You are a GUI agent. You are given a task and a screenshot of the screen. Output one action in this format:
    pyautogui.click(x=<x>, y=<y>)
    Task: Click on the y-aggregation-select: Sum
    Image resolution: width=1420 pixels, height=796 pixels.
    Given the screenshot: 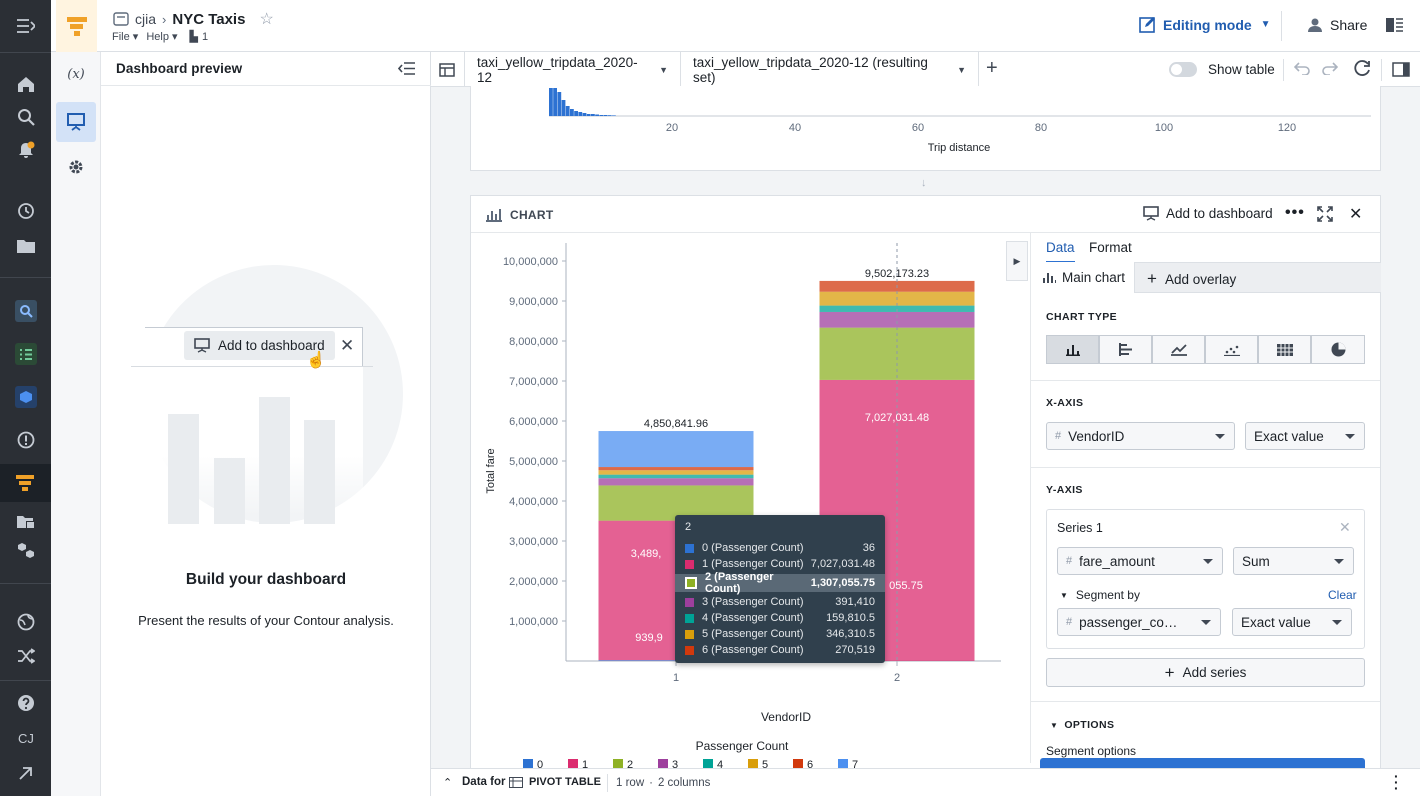 What is the action you would take?
    pyautogui.click(x=1293, y=561)
    